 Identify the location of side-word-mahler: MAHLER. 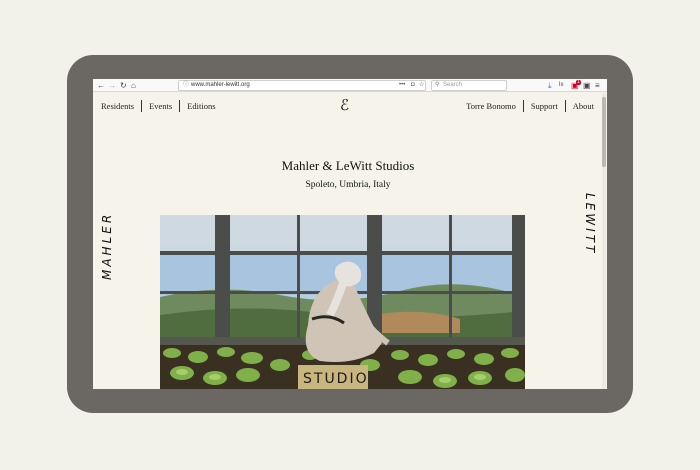
(110, 239).